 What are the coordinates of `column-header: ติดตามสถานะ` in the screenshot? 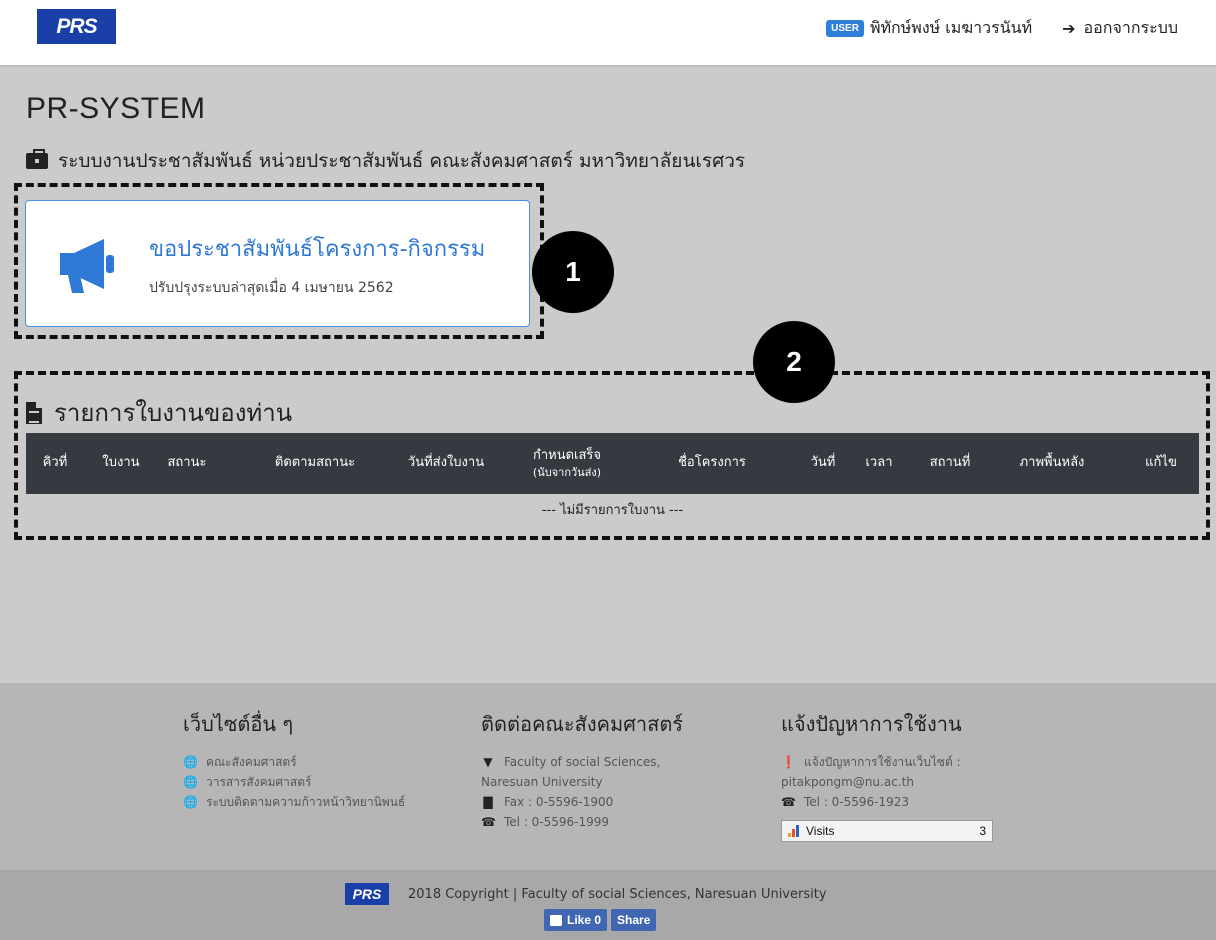 It's located at (315, 463).